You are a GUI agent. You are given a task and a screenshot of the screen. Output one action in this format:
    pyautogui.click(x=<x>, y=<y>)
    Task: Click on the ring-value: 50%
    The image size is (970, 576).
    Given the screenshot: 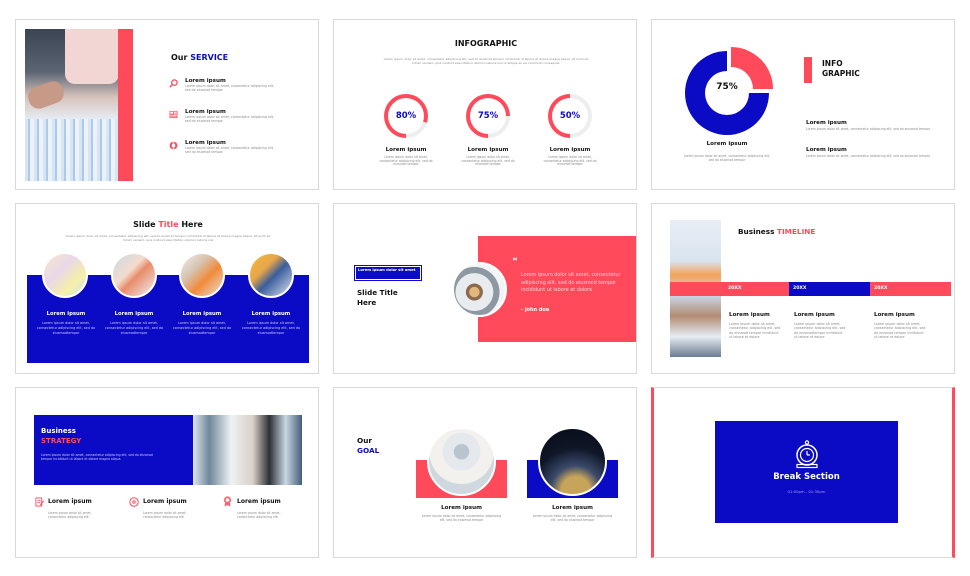 What is the action you would take?
    pyautogui.click(x=570, y=116)
    